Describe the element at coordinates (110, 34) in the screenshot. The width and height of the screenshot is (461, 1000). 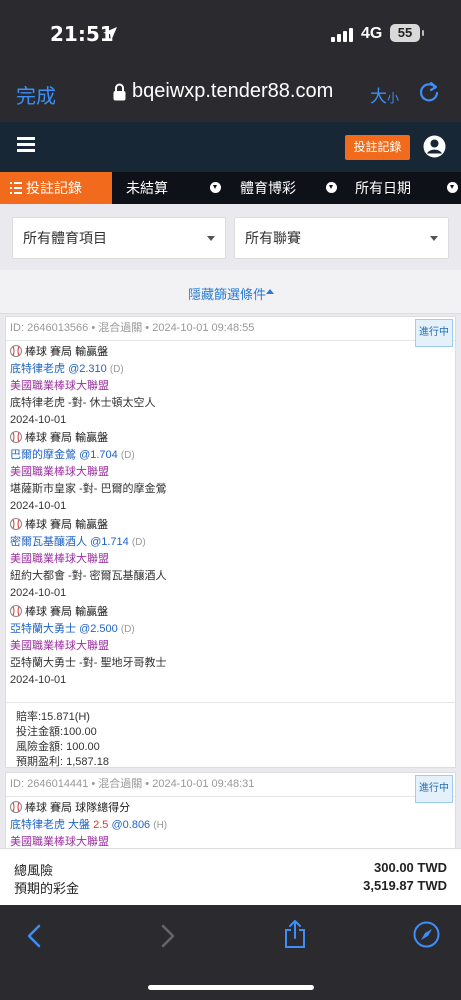
I see `location-arrow-icon` at that location.